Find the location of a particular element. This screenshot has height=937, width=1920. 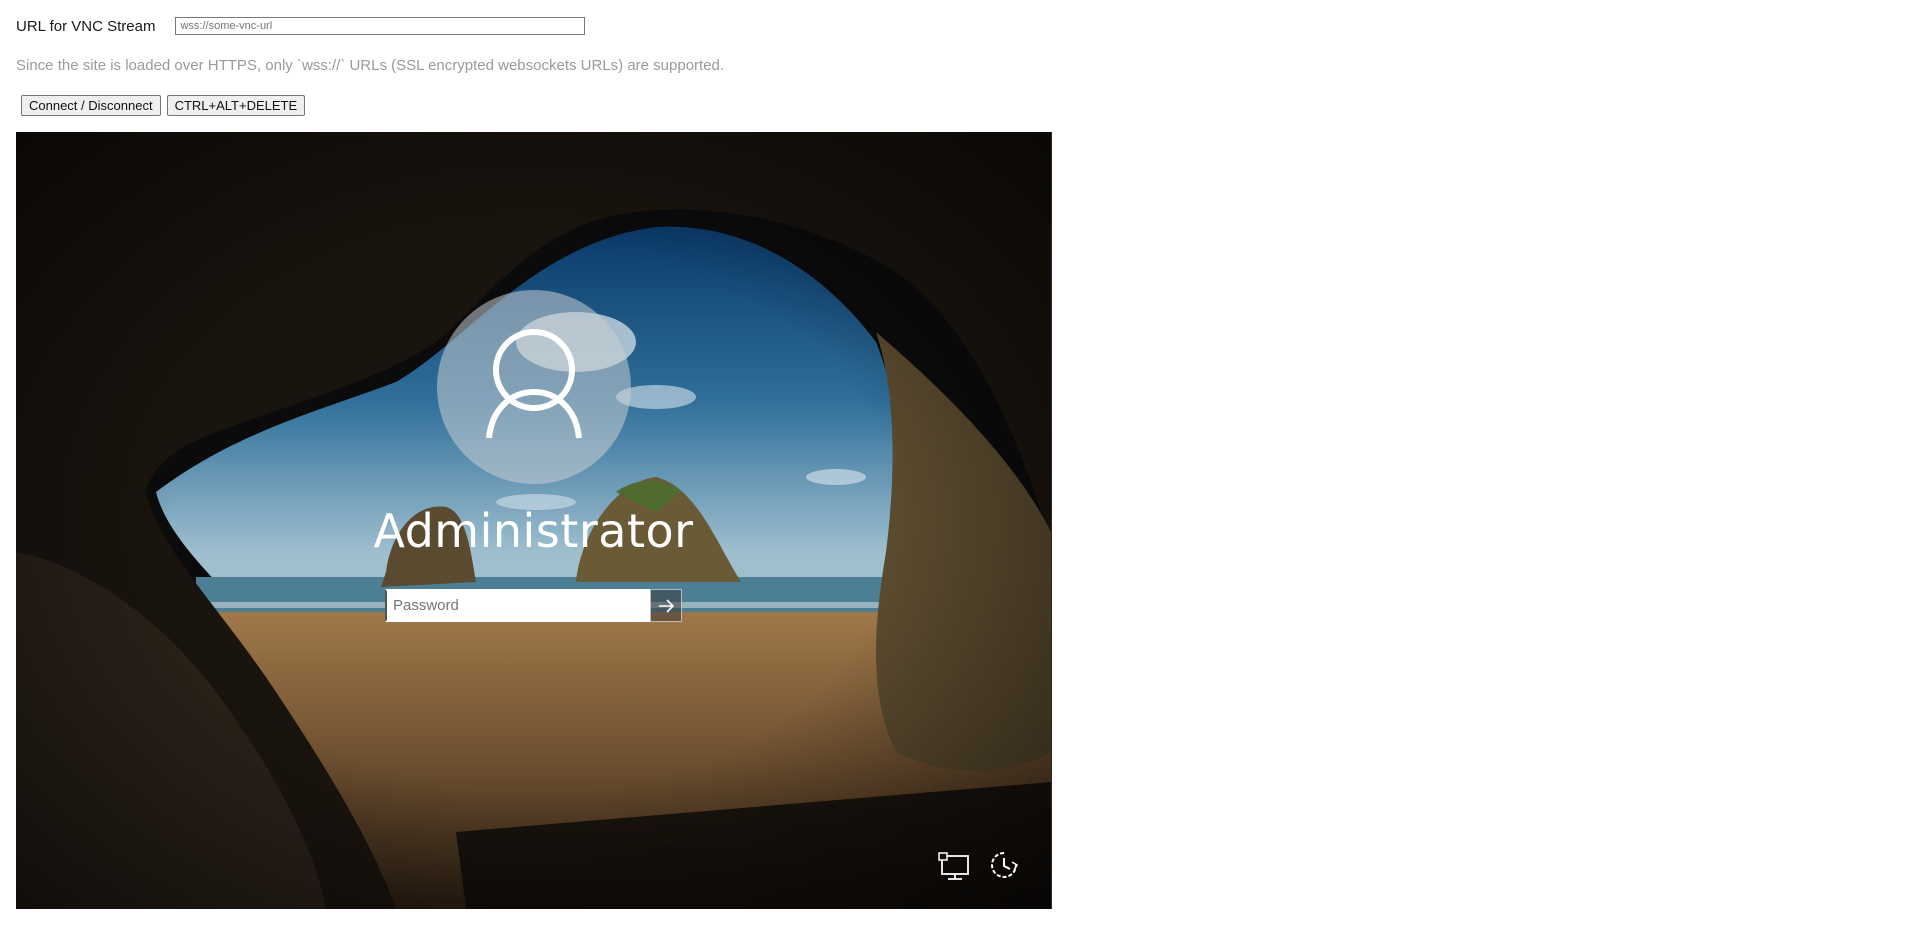

vnc-url-input is located at coordinates (380, 26).